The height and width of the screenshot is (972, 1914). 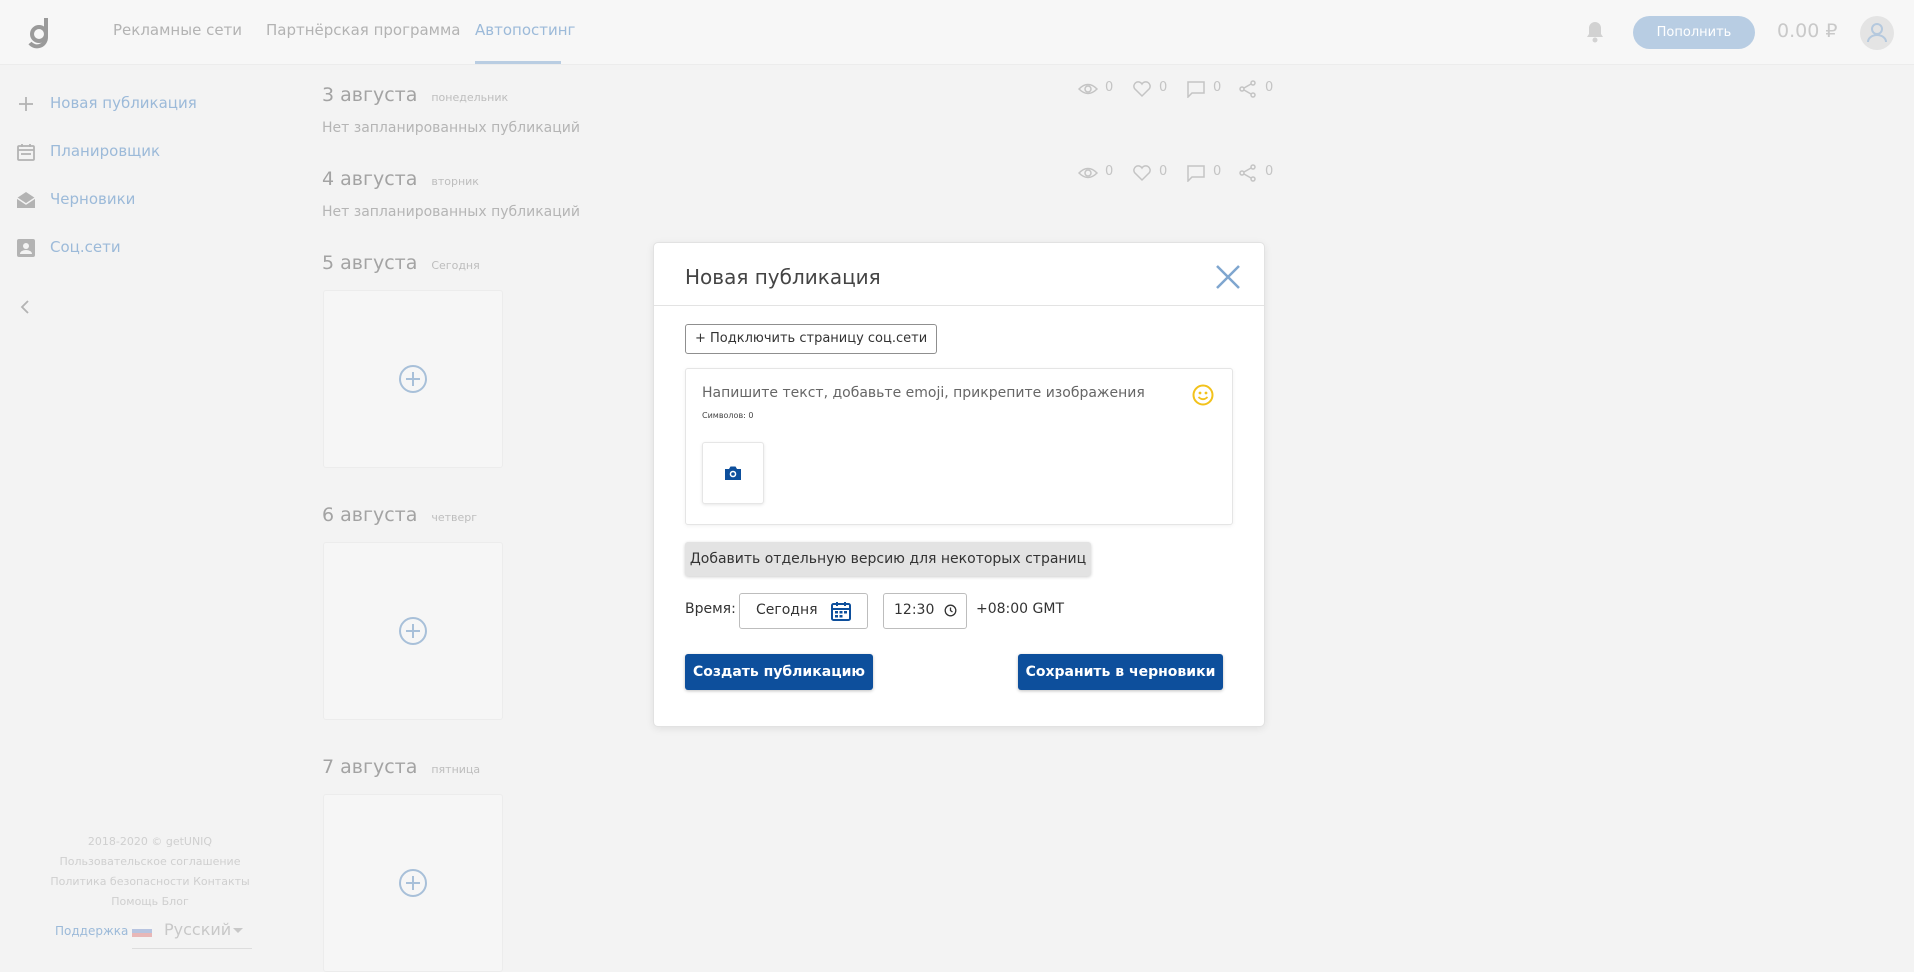 I want to click on emoji-icon, so click(x=1203, y=395).